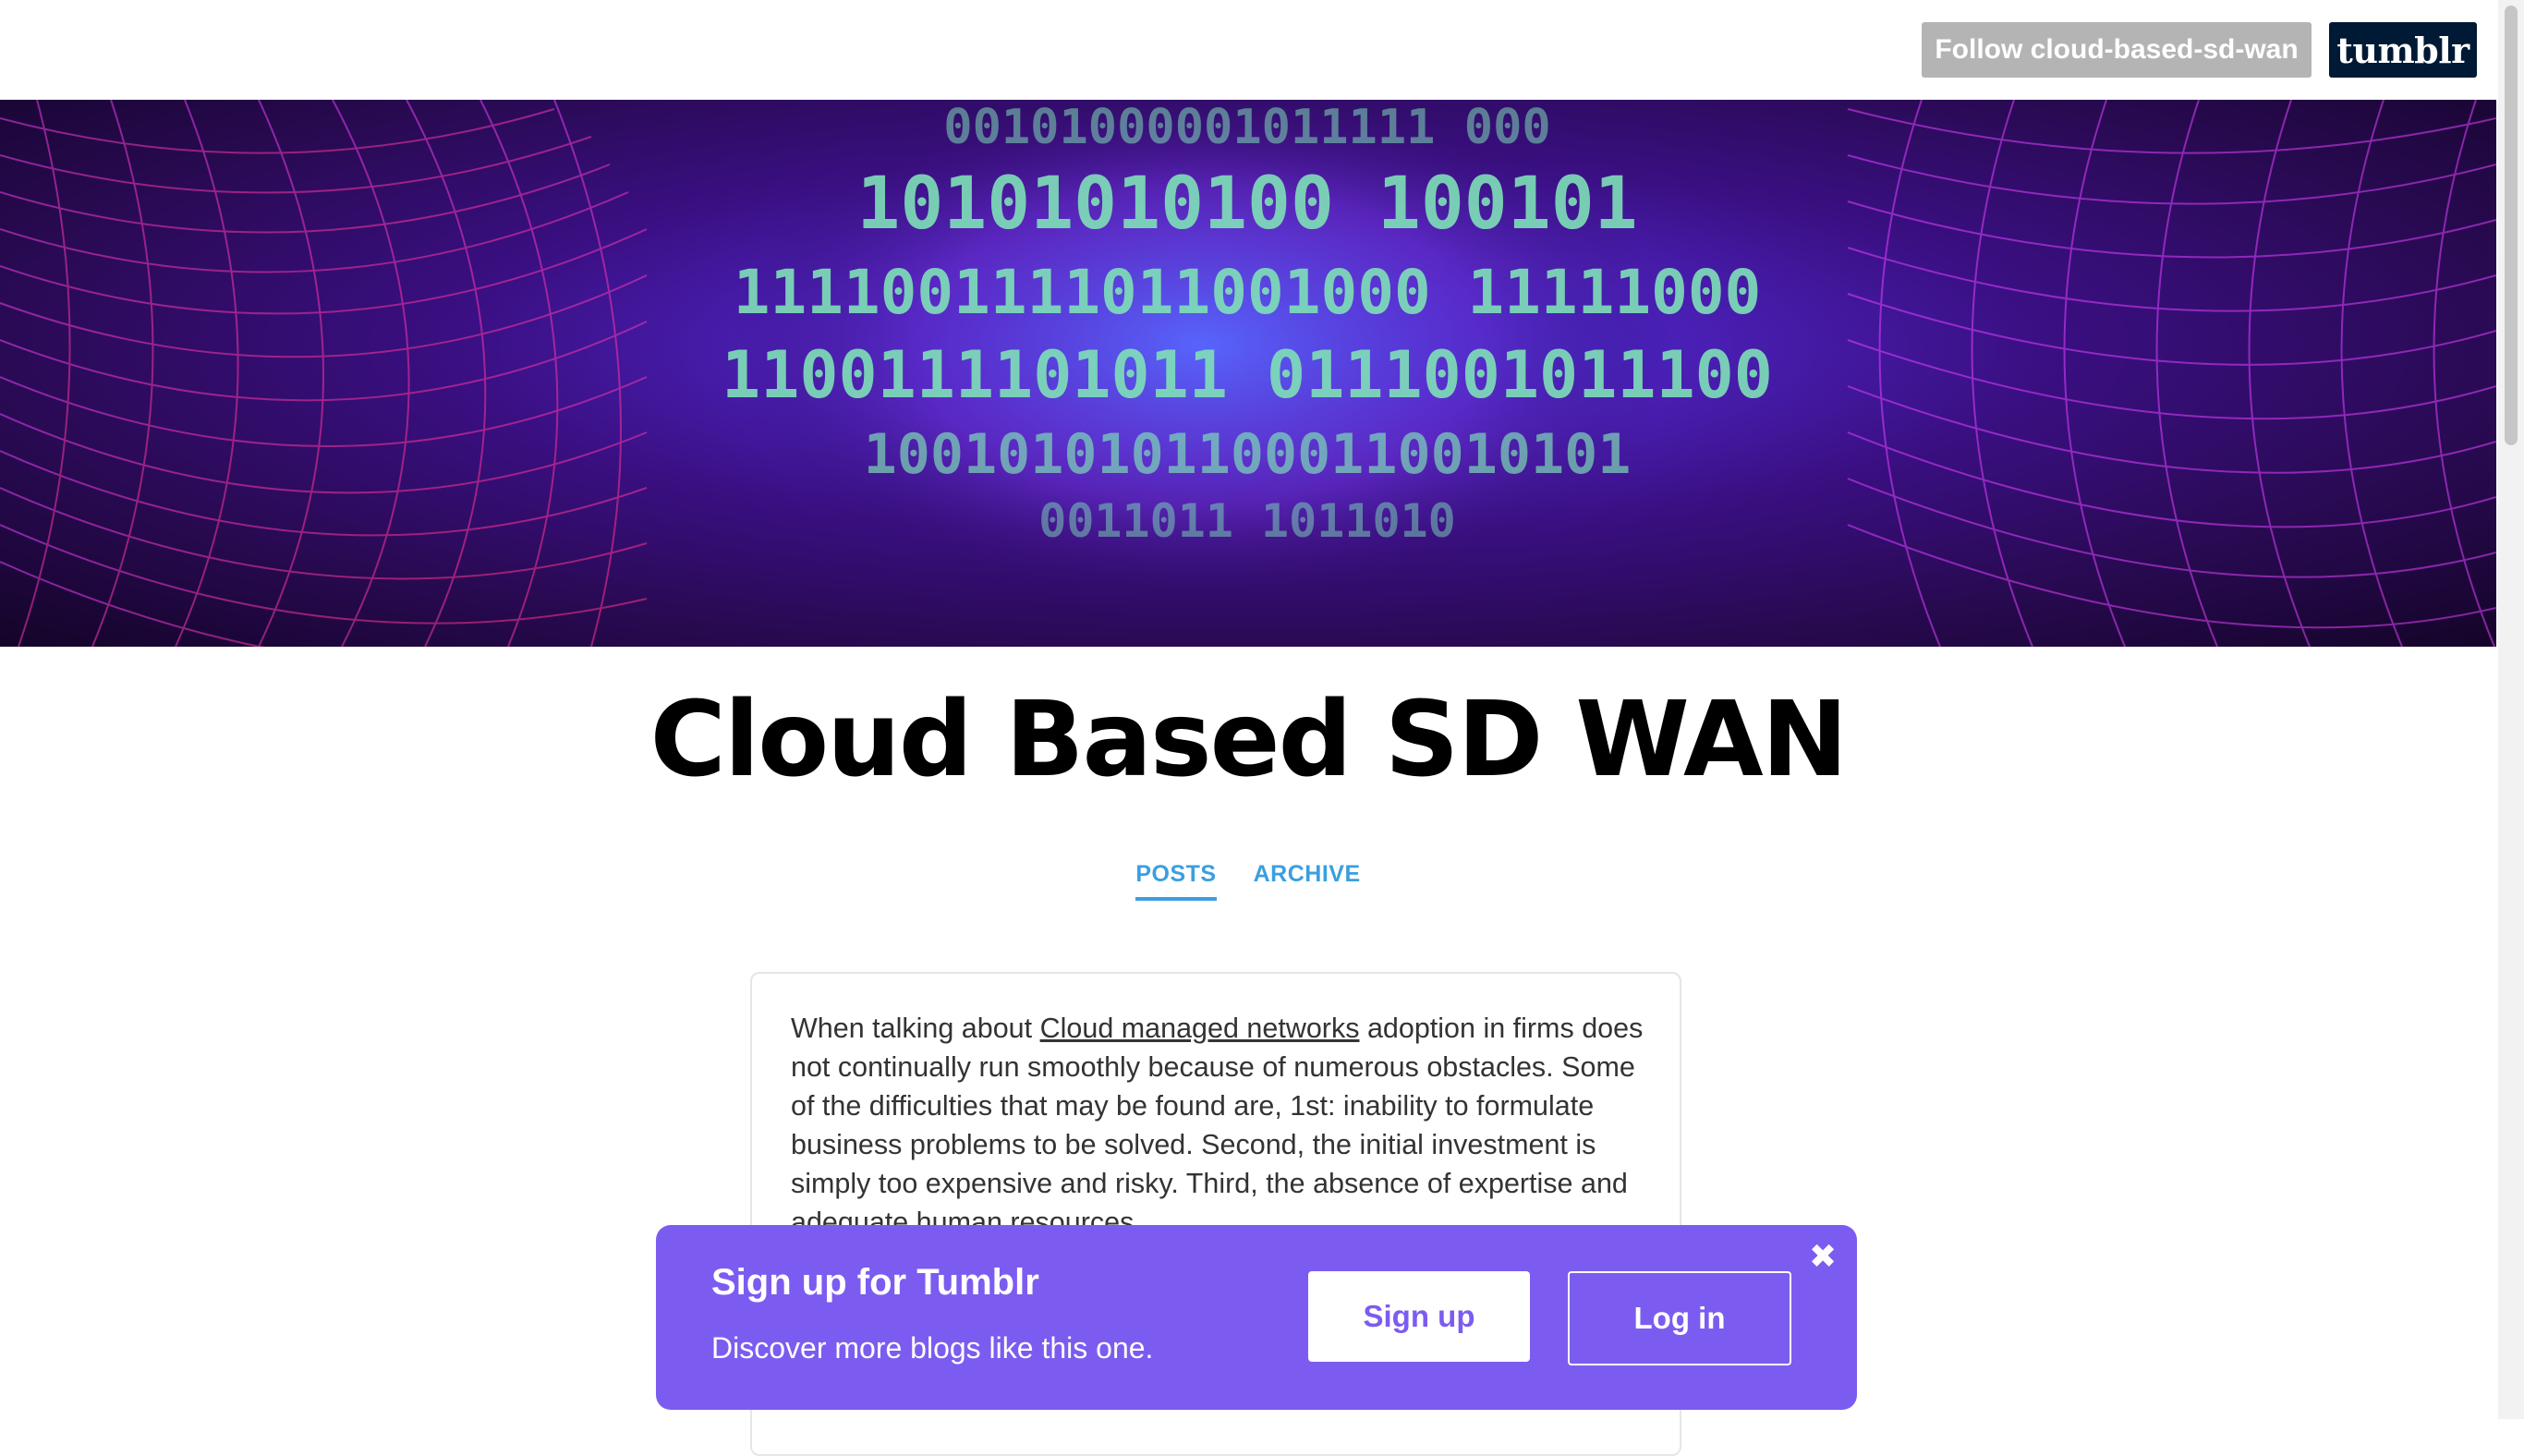 The image size is (2524, 1456). I want to click on follow-button: Follow cloud-based-sd-wan, so click(2117, 50).